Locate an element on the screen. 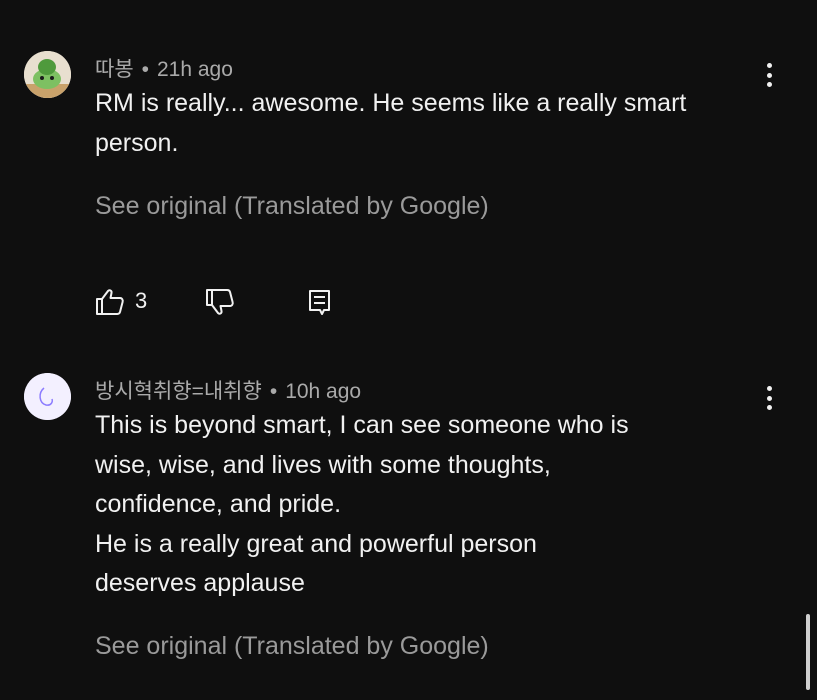 Image resolution: width=817 pixels, height=700 pixels. timestamp: 21h ago is located at coordinates (195, 69).